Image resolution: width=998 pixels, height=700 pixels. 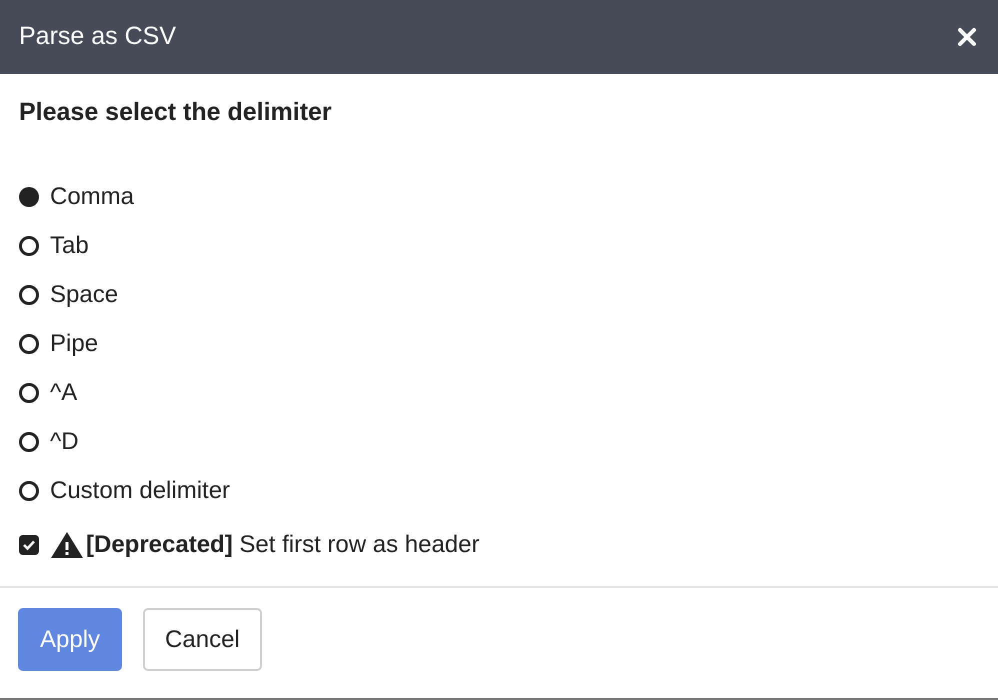 What do you see at coordinates (499, 295) in the screenshot?
I see `radio-option: Space` at bounding box center [499, 295].